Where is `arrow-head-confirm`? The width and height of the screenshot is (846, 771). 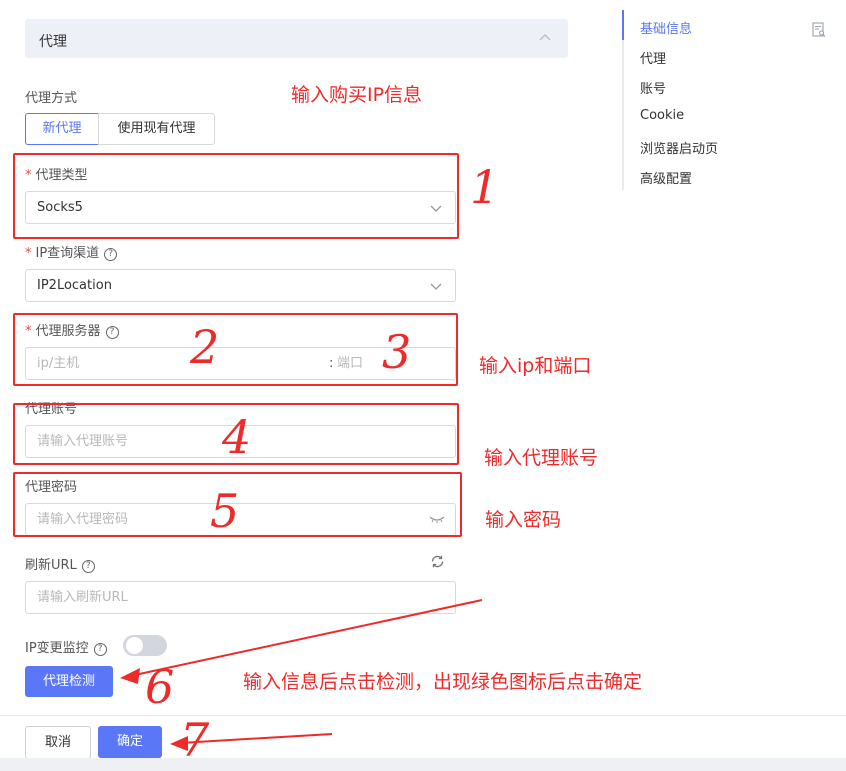
arrow-head-confirm is located at coordinates (179, 743).